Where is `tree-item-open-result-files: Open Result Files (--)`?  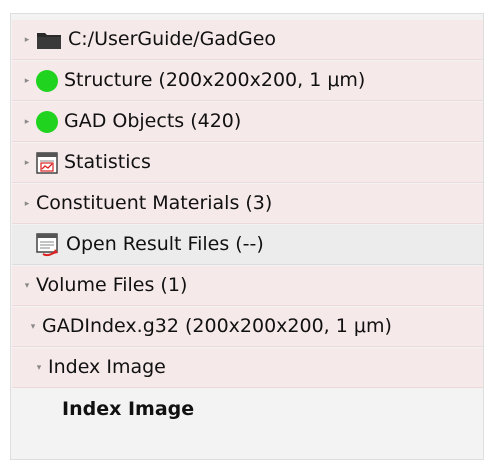
tree-item-open-result-files: Open Result Files (--) is located at coordinates (247, 245).